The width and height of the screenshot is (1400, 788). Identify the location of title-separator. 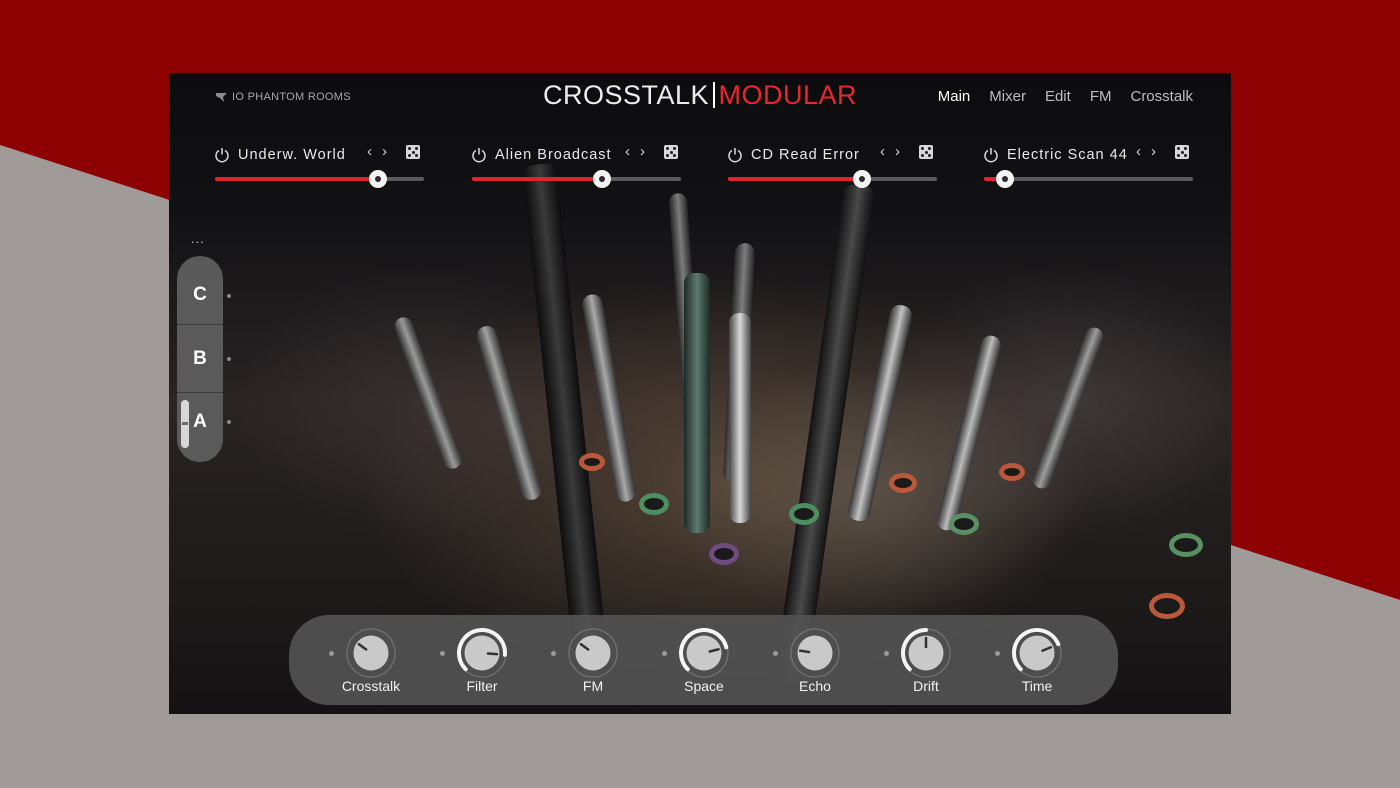
(714, 95).